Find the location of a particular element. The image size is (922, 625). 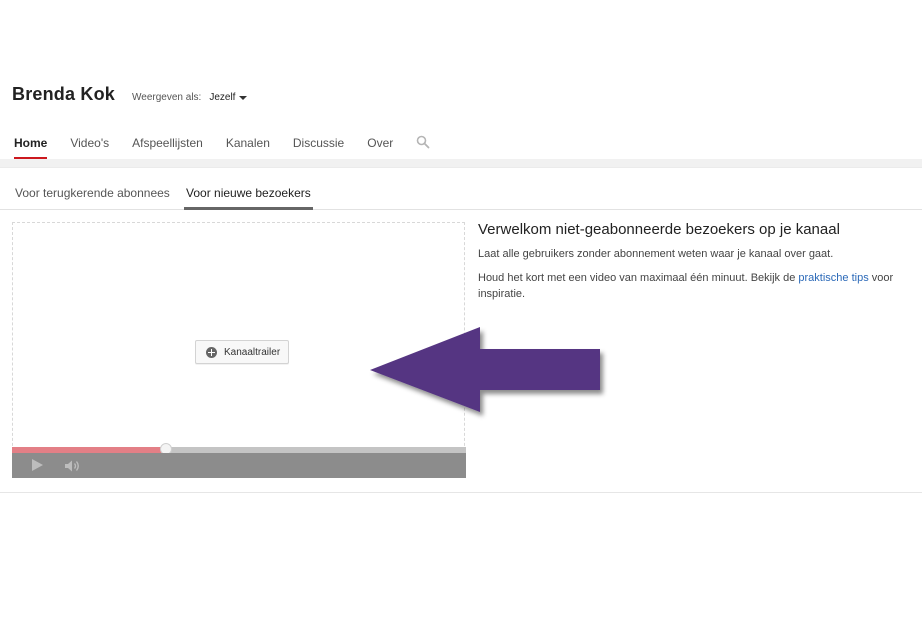

video-control-bar is located at coordinates (239, 465).